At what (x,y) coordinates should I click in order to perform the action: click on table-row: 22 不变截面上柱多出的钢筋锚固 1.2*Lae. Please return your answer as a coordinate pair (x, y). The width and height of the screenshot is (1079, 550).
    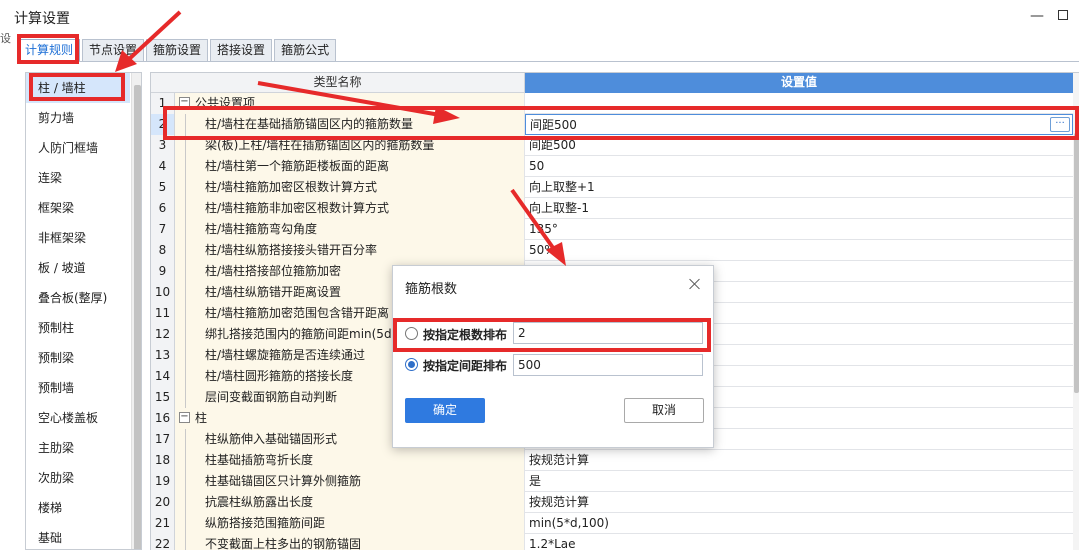
    Looking at the image, I should click on (612, 542).